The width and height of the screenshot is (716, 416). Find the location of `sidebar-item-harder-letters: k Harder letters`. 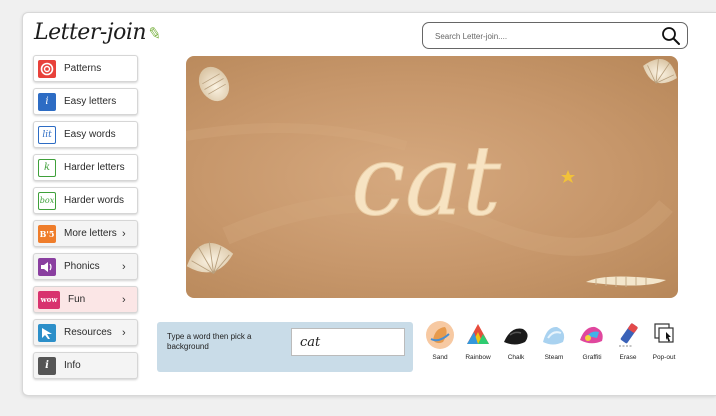

sidebar-item-harder-letters: k Harder letters is located at coordinates (85, 167).